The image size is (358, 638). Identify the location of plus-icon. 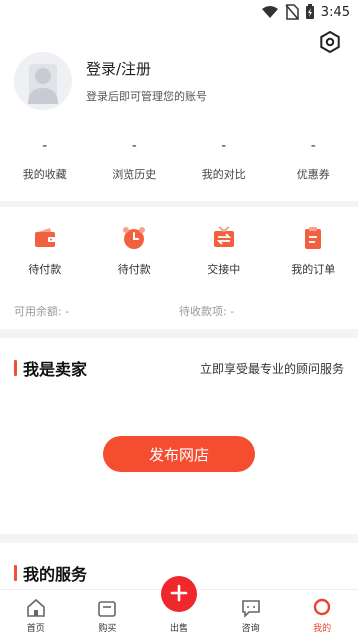
(179, 593).